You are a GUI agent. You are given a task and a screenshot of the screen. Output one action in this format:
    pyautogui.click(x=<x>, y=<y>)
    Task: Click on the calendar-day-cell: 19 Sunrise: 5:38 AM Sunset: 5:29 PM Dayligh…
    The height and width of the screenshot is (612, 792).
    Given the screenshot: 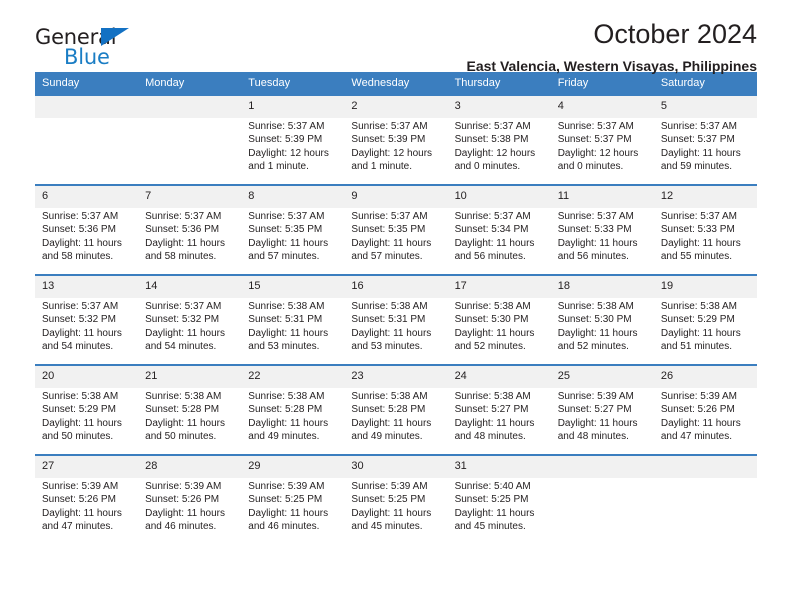 What is the action you would take?
    pyautogui.click(x=705, y=320)
    